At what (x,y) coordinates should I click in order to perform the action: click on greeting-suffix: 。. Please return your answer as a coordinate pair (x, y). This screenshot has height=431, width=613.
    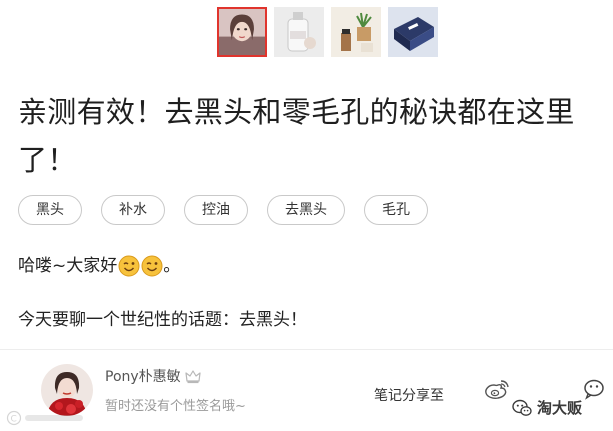
    Looking at the image, I should click on (172, 266).